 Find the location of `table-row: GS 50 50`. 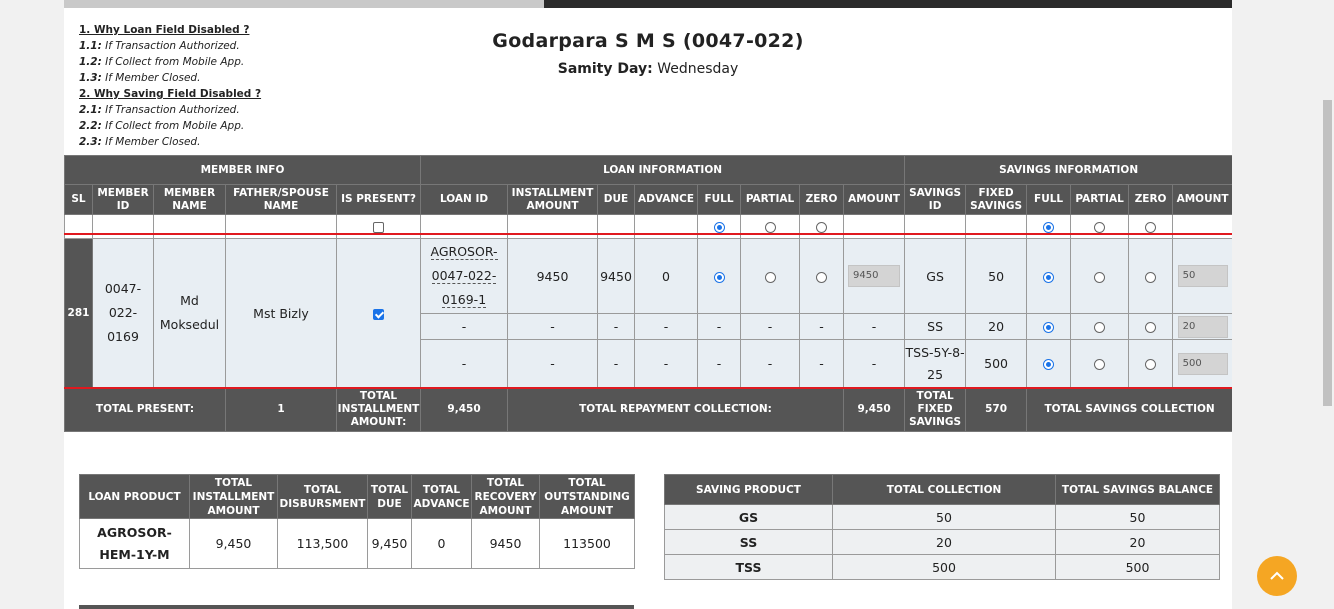

table-row: GS 50 50 is located at coordinates (942, 517).